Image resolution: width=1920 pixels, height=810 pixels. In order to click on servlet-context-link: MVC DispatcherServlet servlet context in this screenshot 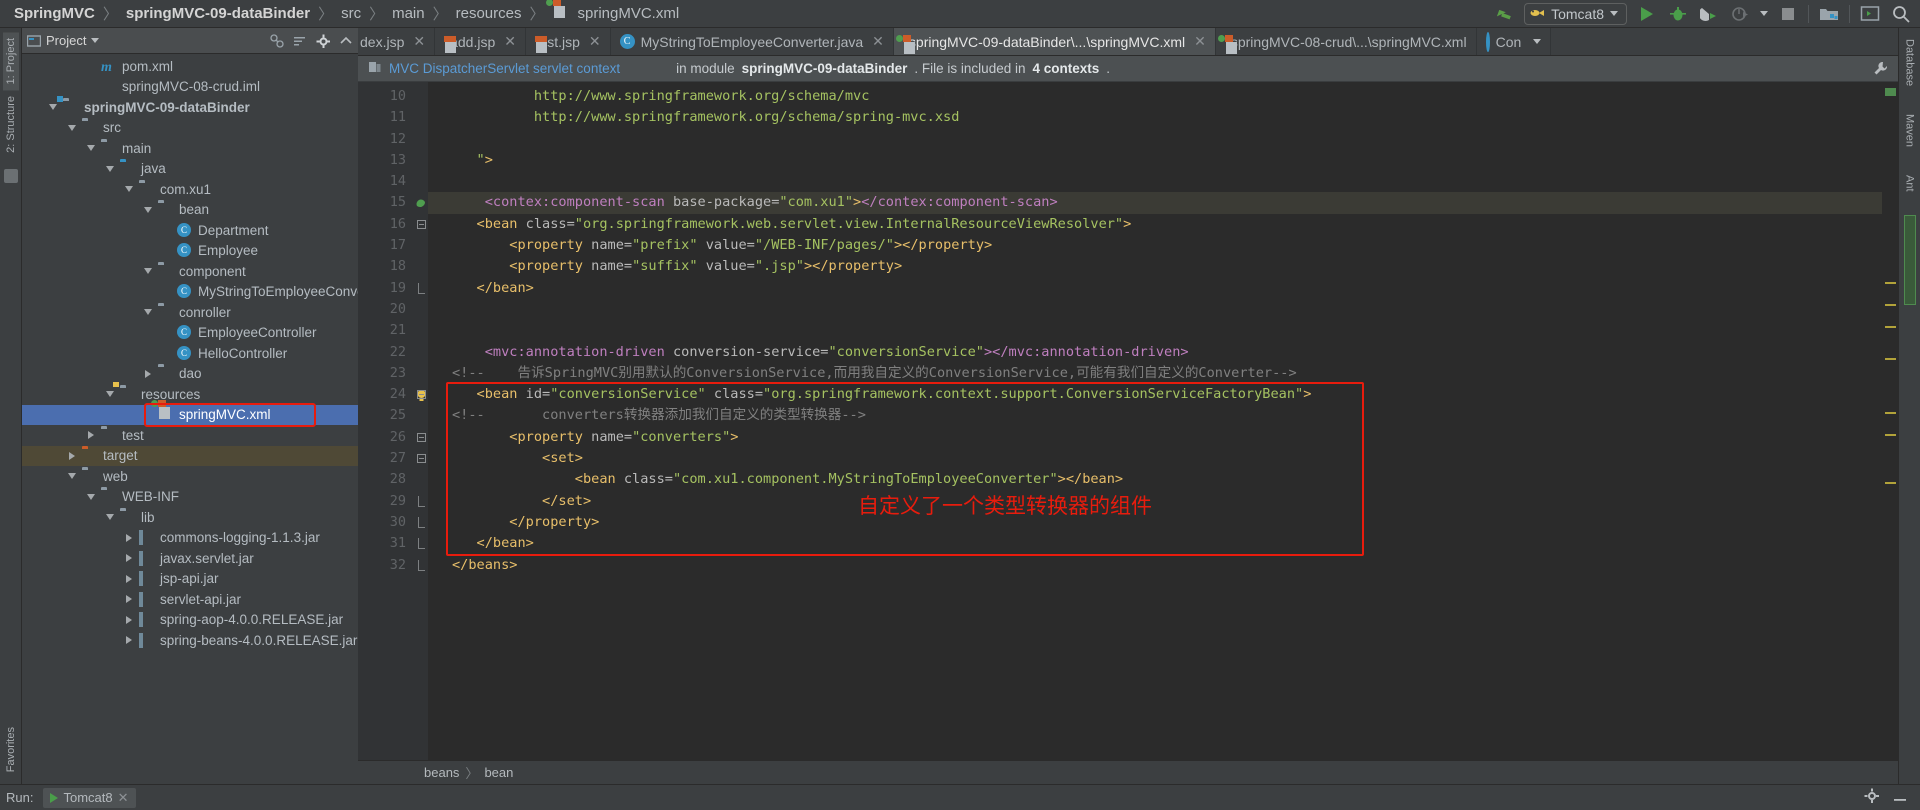, I will do `click(504, 68)`.